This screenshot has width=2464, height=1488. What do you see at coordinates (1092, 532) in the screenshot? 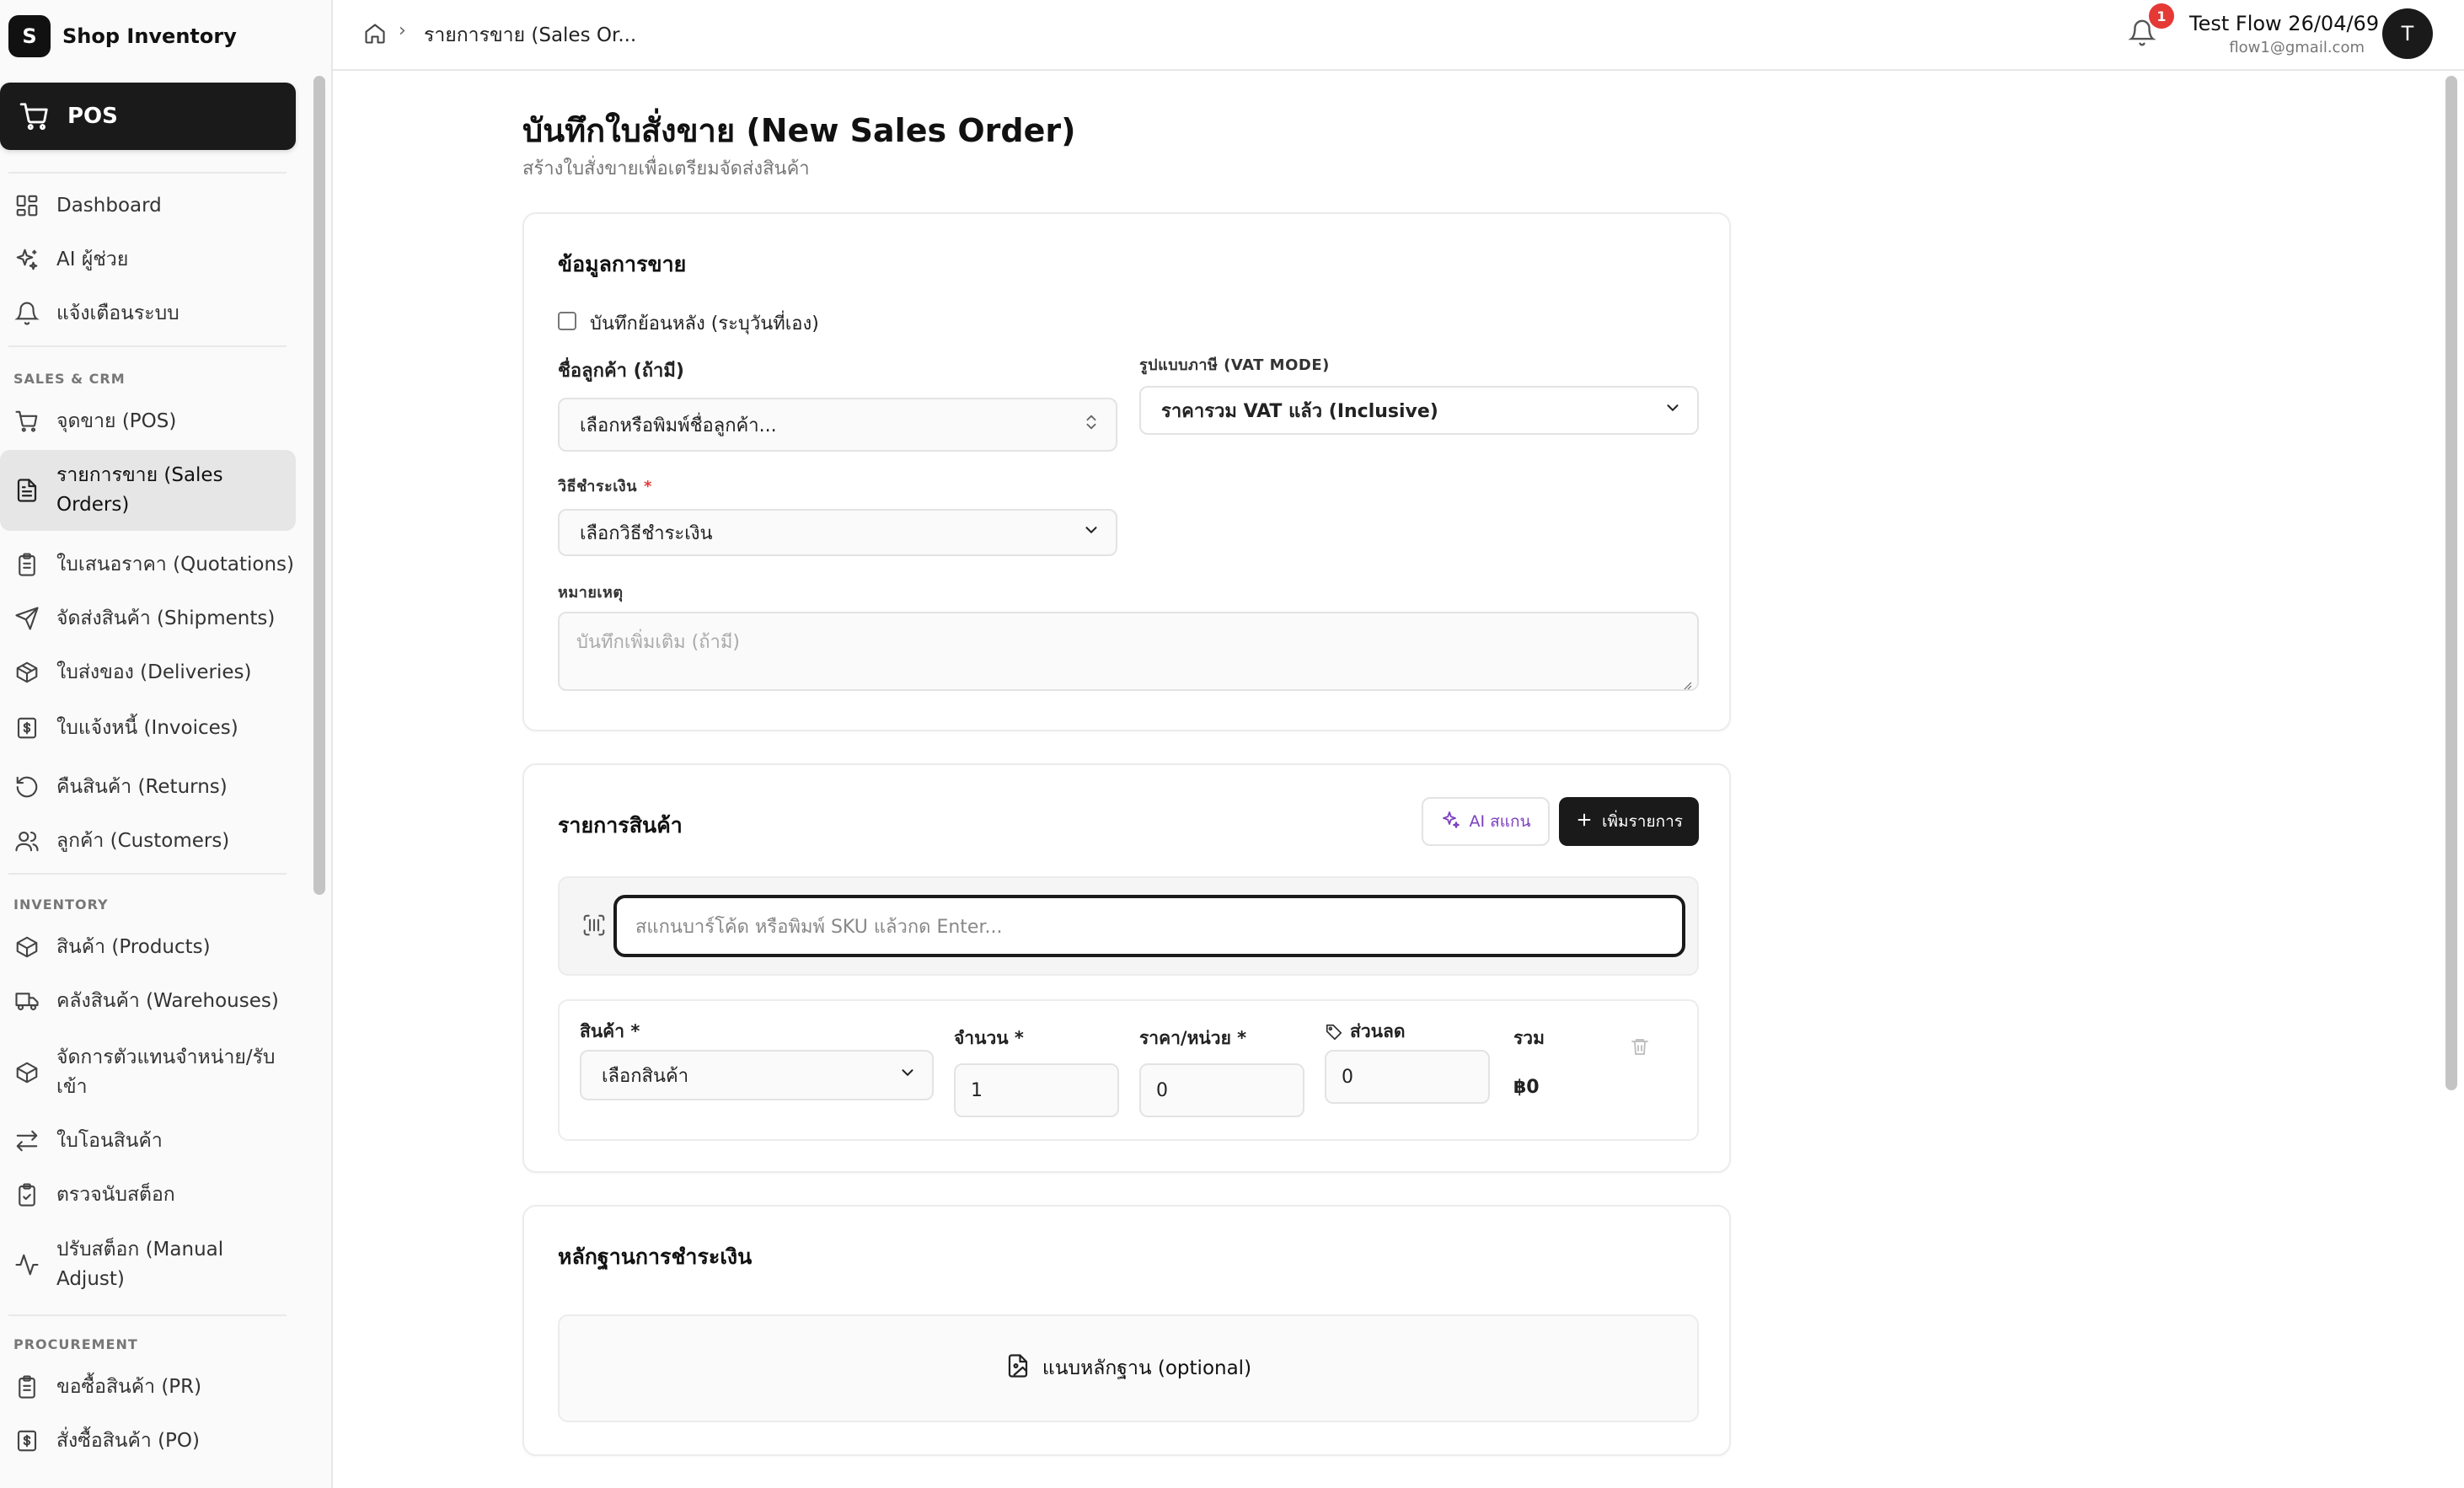
I see `chevron-down-icon` at bounding box center [1092, 532].